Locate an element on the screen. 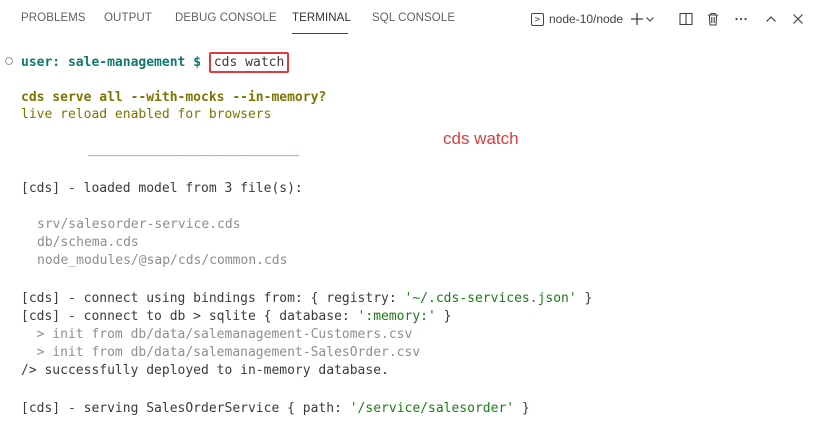 This screenshot has height=436, width=840. tab-problems: PROBLEMS is located at coordinates (53, 18).